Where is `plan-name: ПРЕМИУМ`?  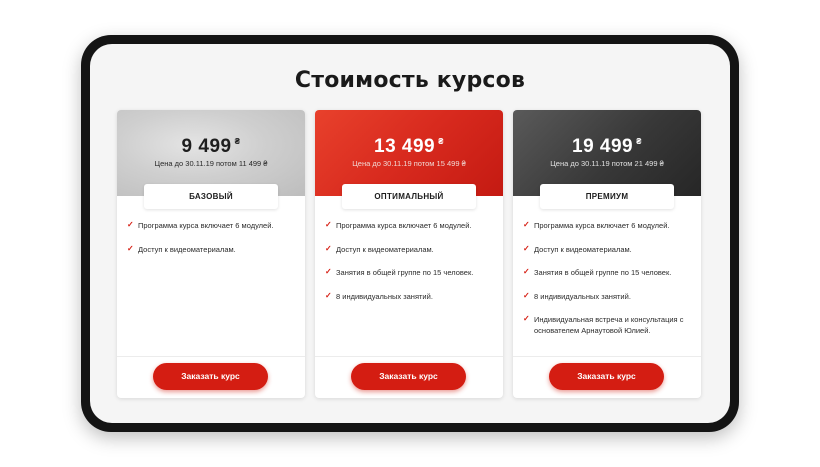
plan-name: ПРЕМИУМ is located at coordinates (607, 196).